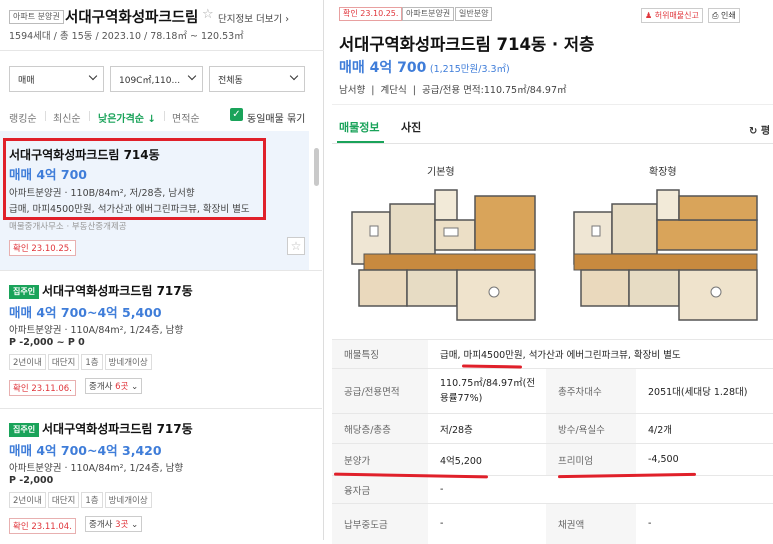  What do you see at coordinates (411, 127) in the screenshot?
I see `tab-photos: 사진` at bounding box center [411, 127].